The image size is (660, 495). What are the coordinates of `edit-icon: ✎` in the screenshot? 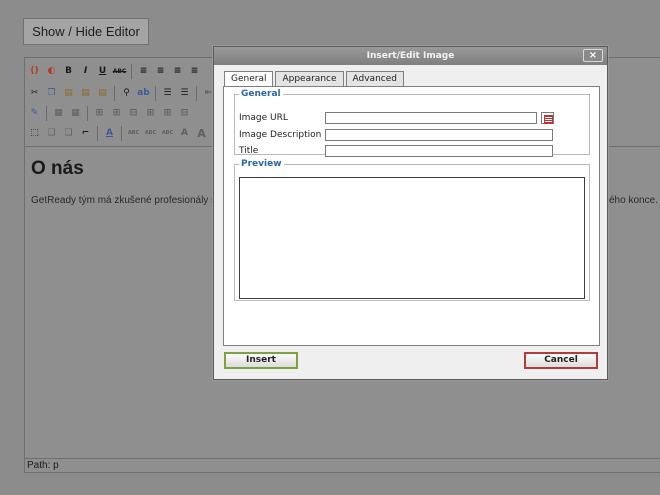 It's located at (34, 113).